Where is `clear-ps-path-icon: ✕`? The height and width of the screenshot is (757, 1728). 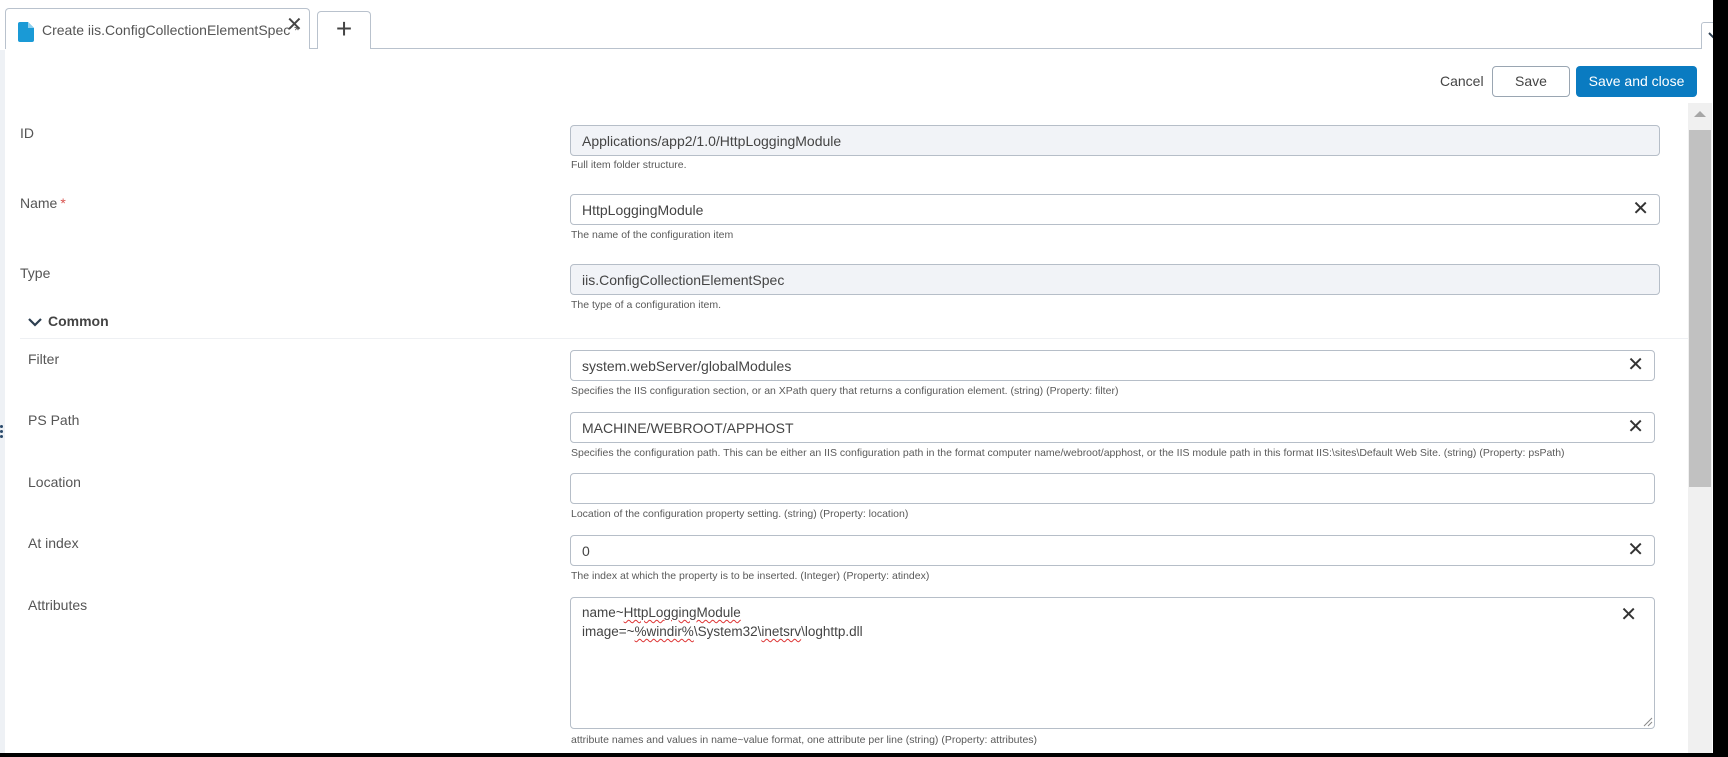
clear-ps-path-icon: ✕ is located at coordinates (1635, 427).